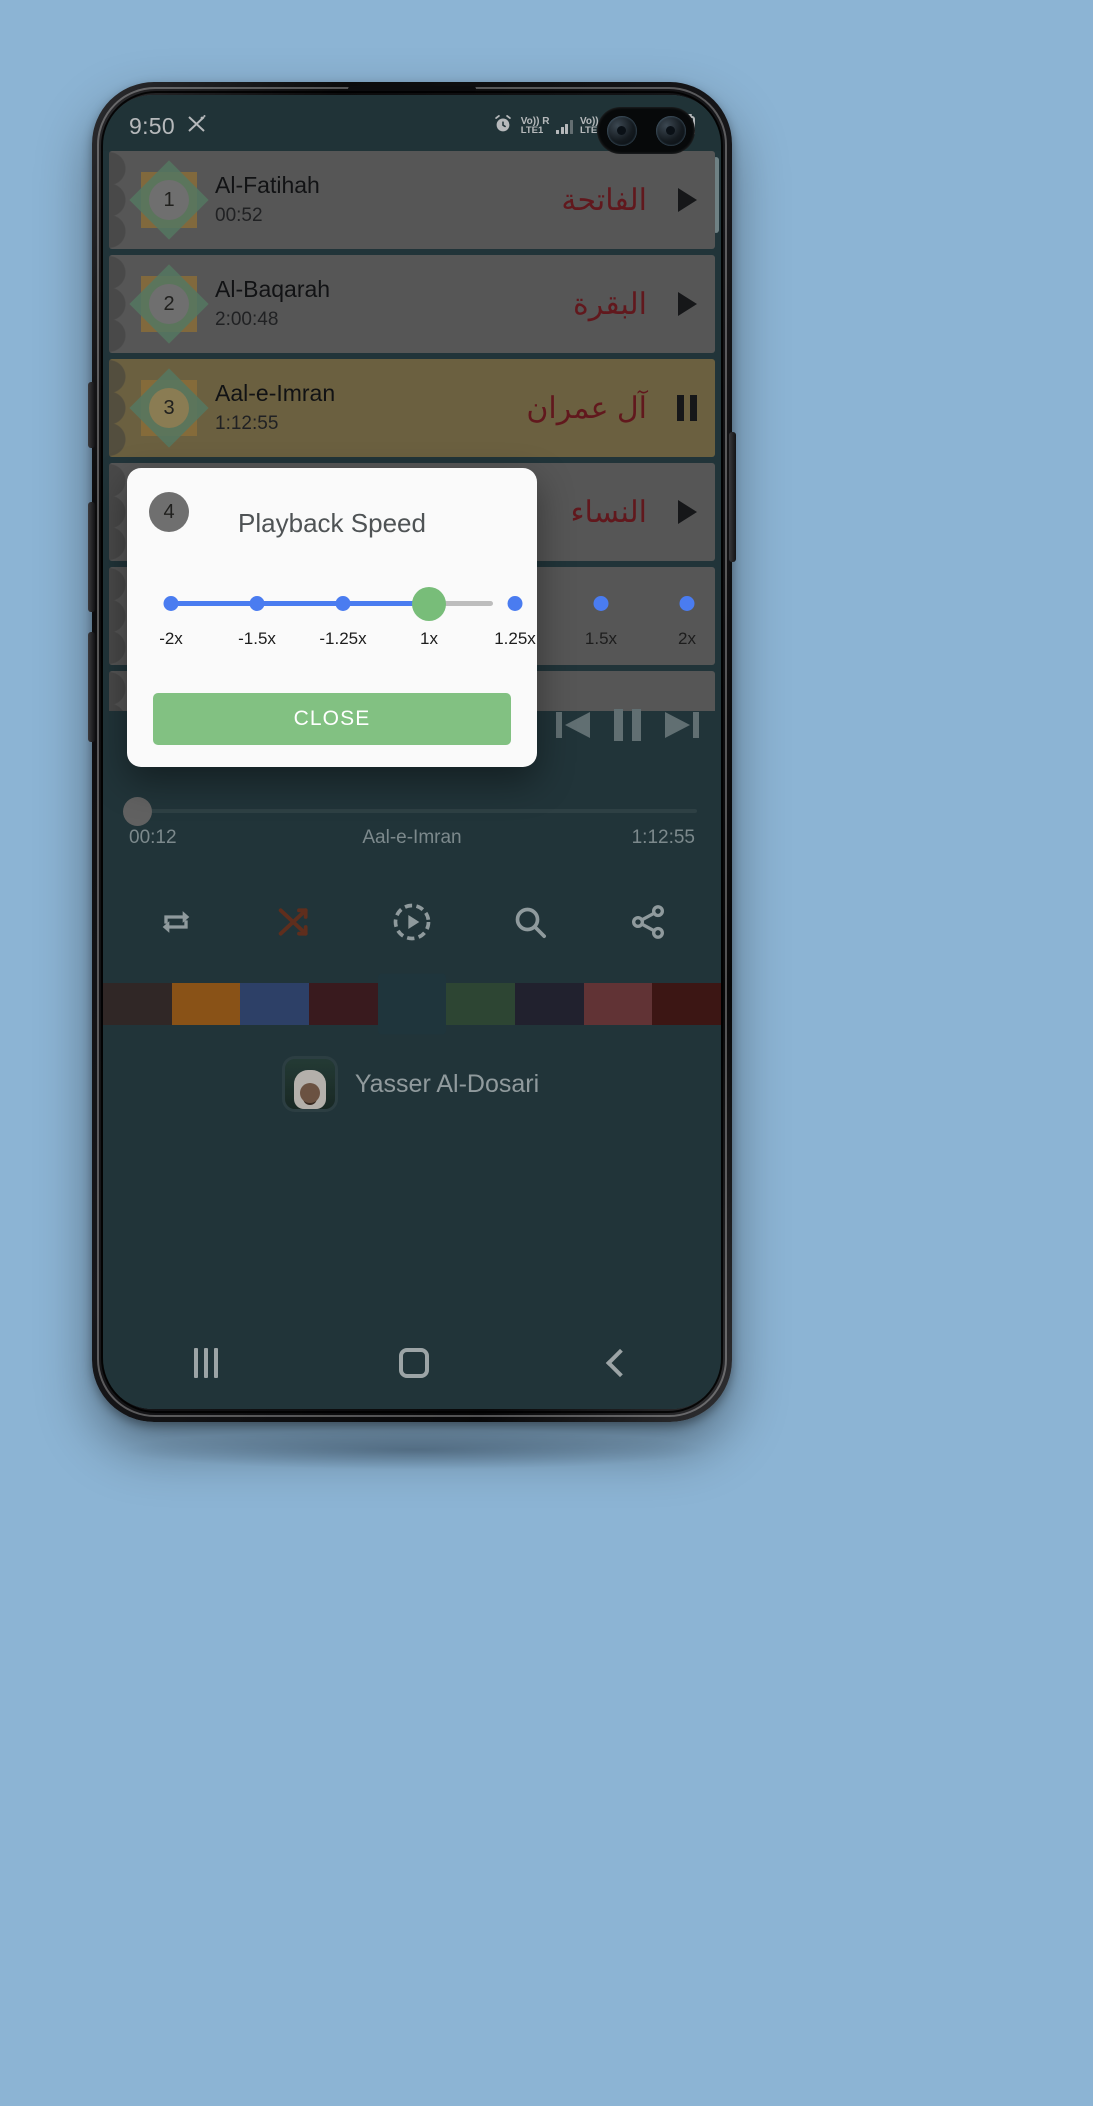  I want to click on playback-speed-slider: -2x -1.5x -1.25x 1x 1.25x 1.5x 2x, so click(411, 604).